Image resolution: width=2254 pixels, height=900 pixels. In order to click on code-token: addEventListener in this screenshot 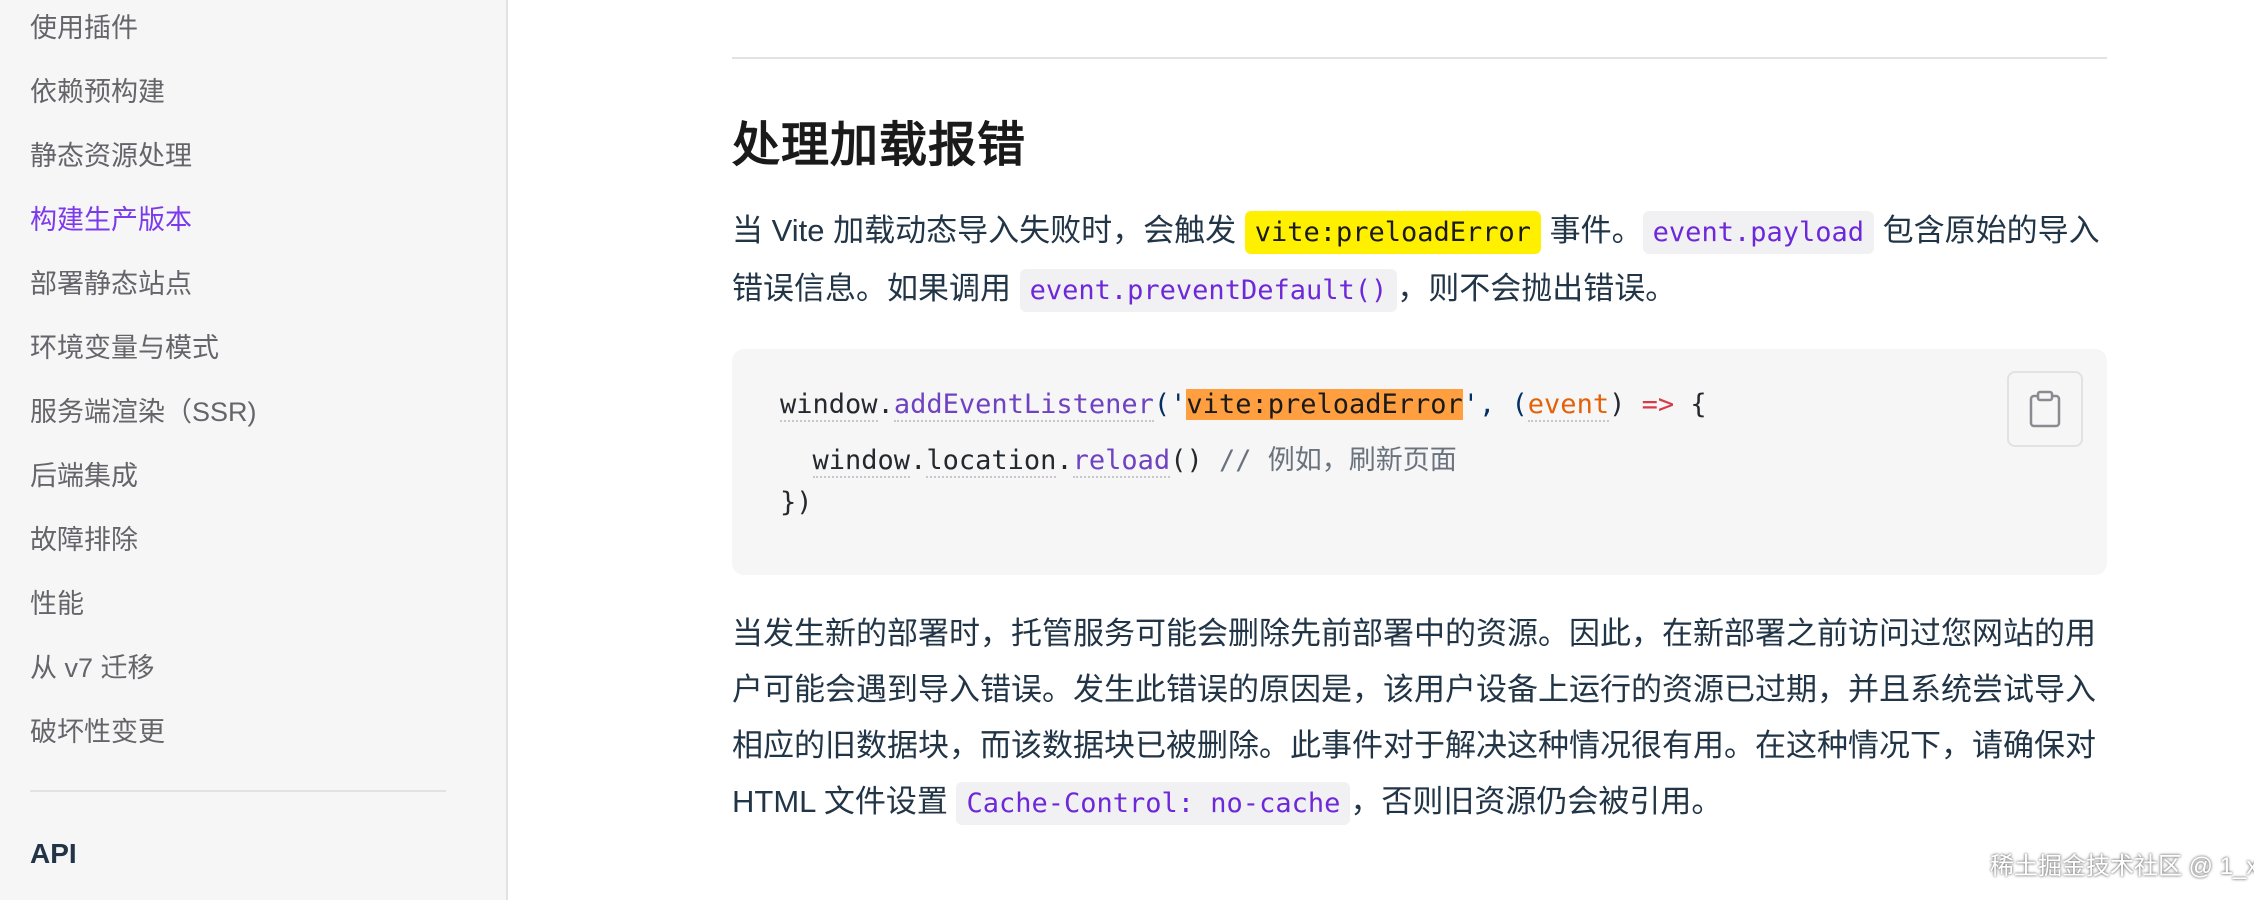, I will do `click(1023, 405)`.